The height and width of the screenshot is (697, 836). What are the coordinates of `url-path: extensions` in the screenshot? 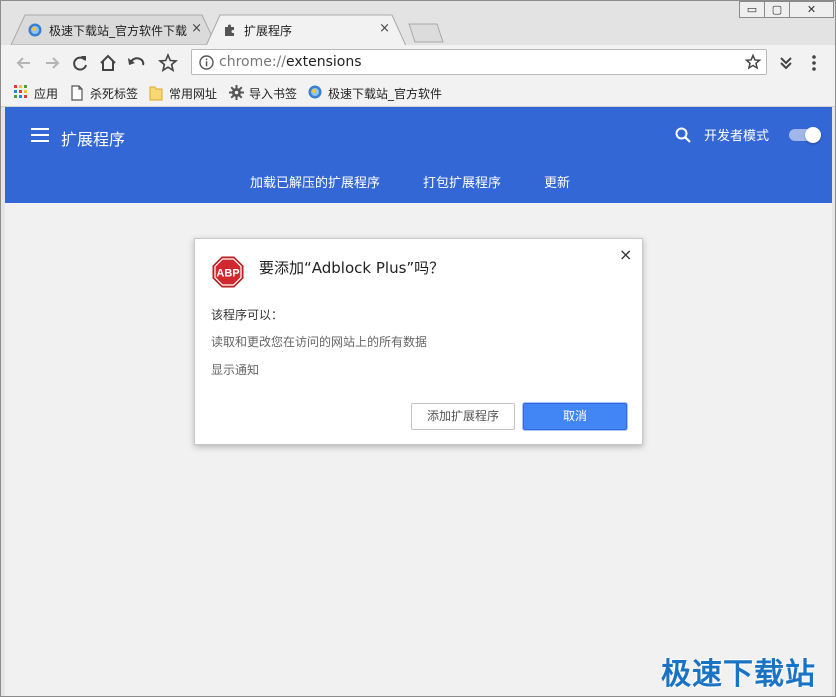 It's located at (324, 62).